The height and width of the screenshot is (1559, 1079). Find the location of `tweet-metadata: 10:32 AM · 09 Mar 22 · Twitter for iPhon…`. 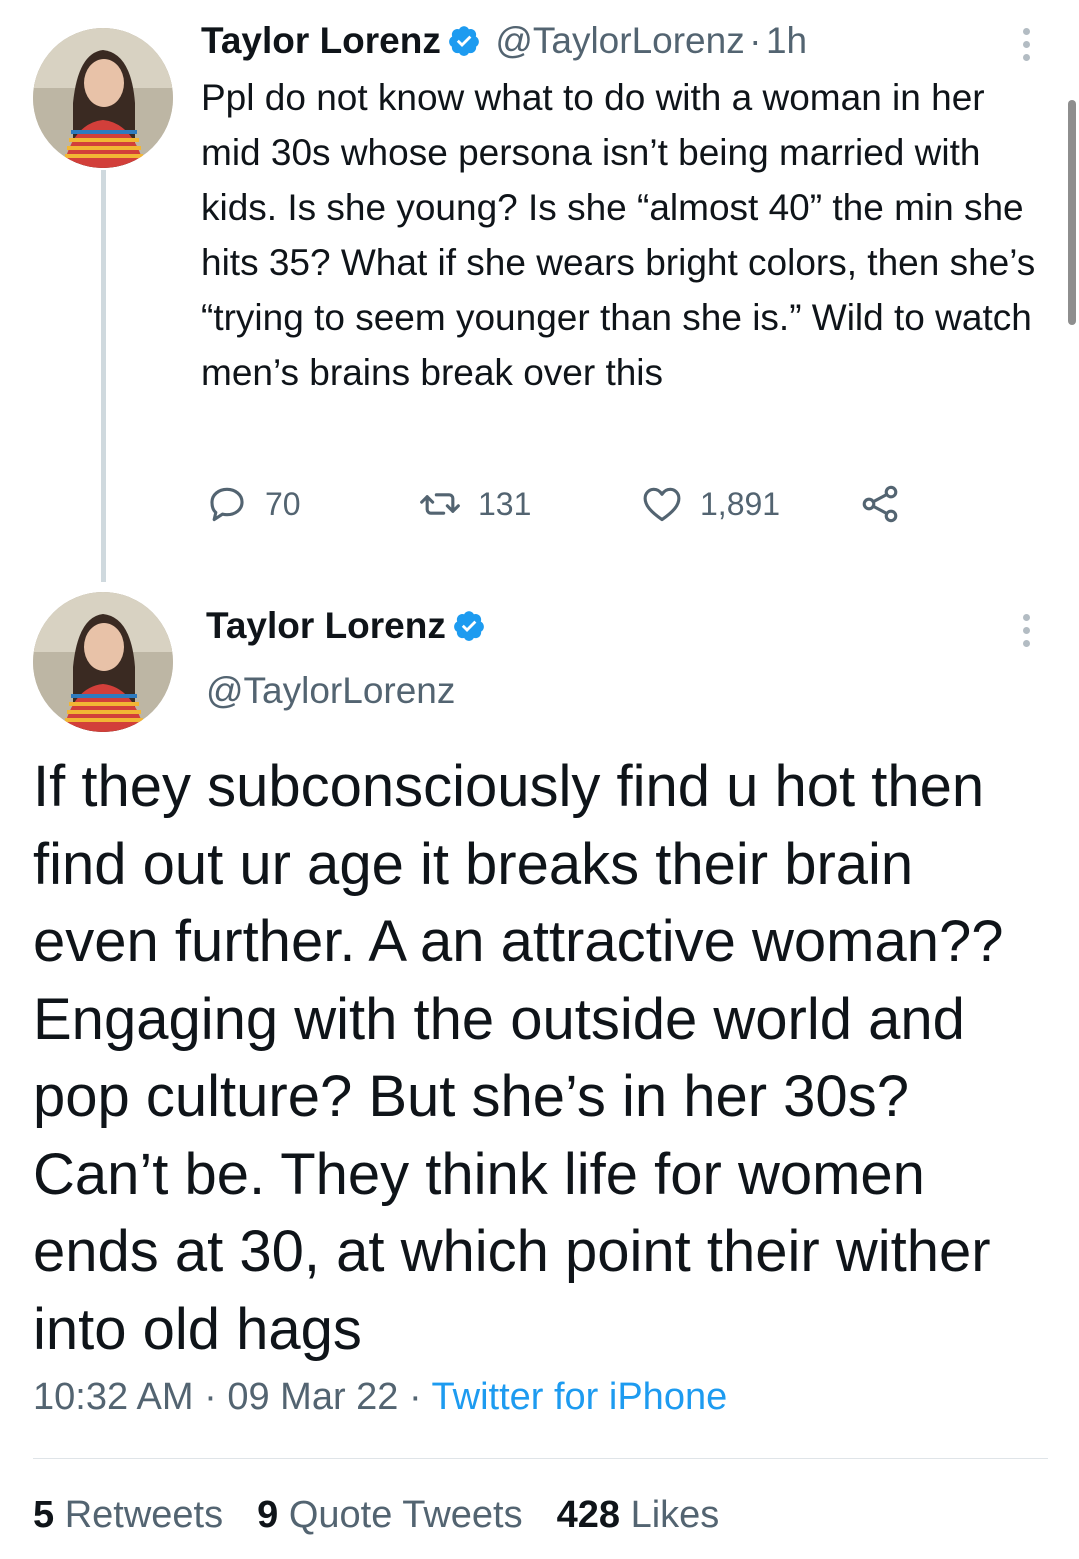

tweet-metadata: 10:32 AM · 09 Mar 22 · Twitter for iPhon… is located at coordinates (380, 1397).